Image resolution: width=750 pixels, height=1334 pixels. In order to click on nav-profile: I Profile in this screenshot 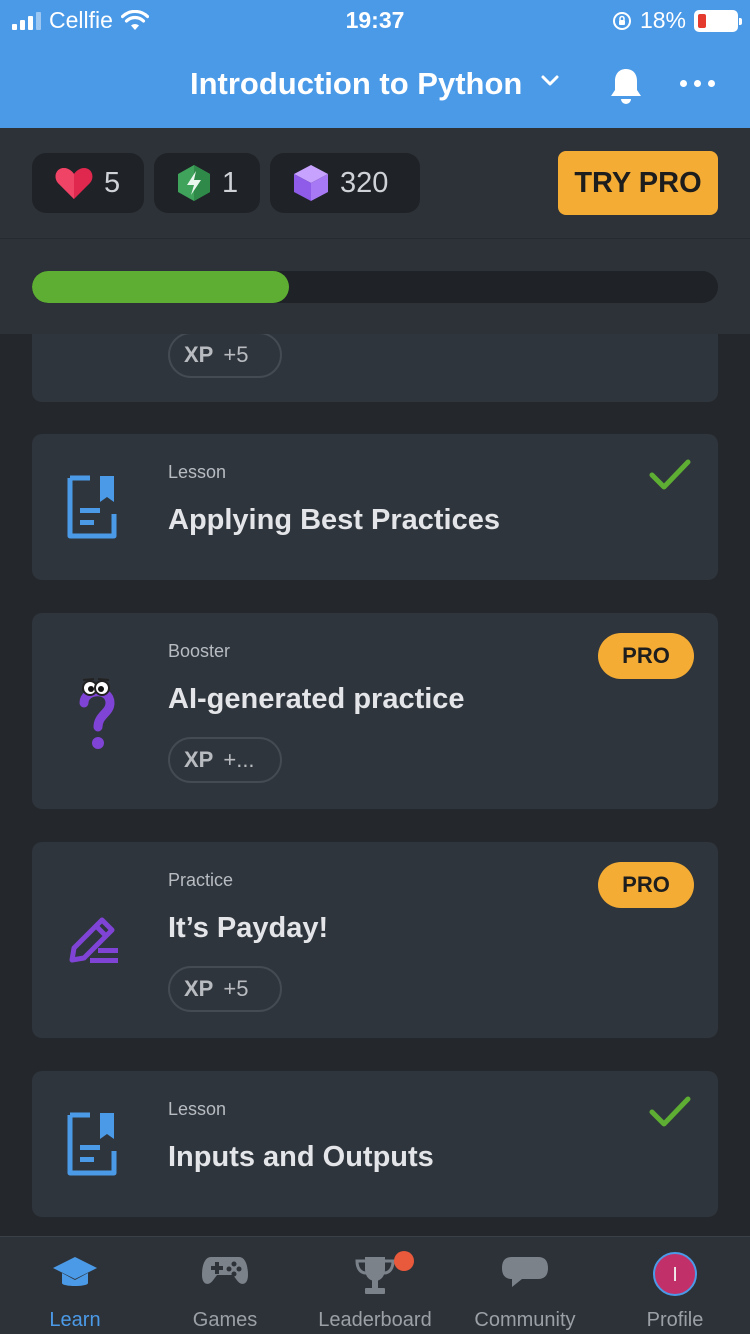, I will do `click(675, 1285)`.